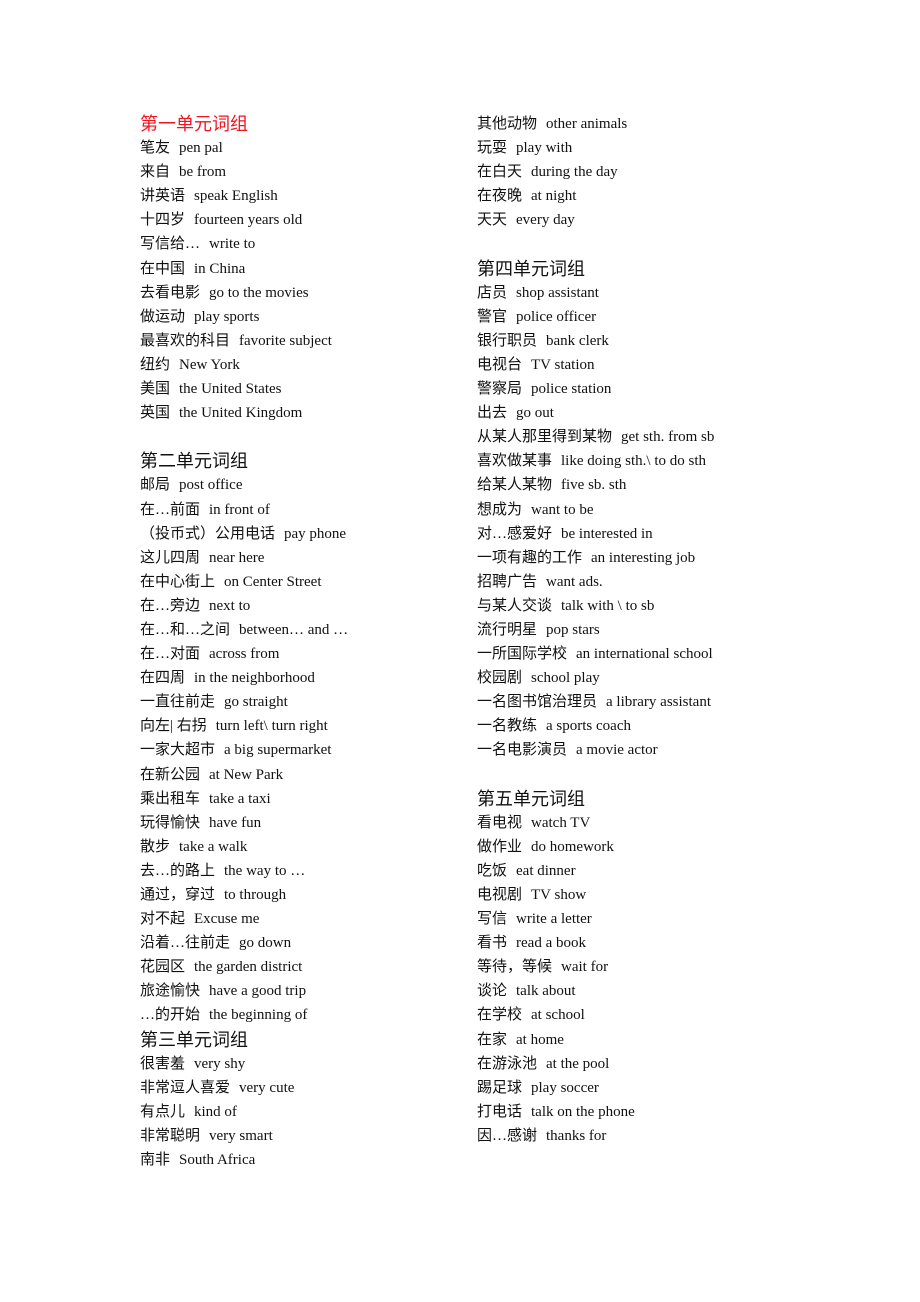 The image size is (920, 1302). Describe the element at coordinates (236, 196) in the screenshot. I see `english-phrase: speak English` at that location.